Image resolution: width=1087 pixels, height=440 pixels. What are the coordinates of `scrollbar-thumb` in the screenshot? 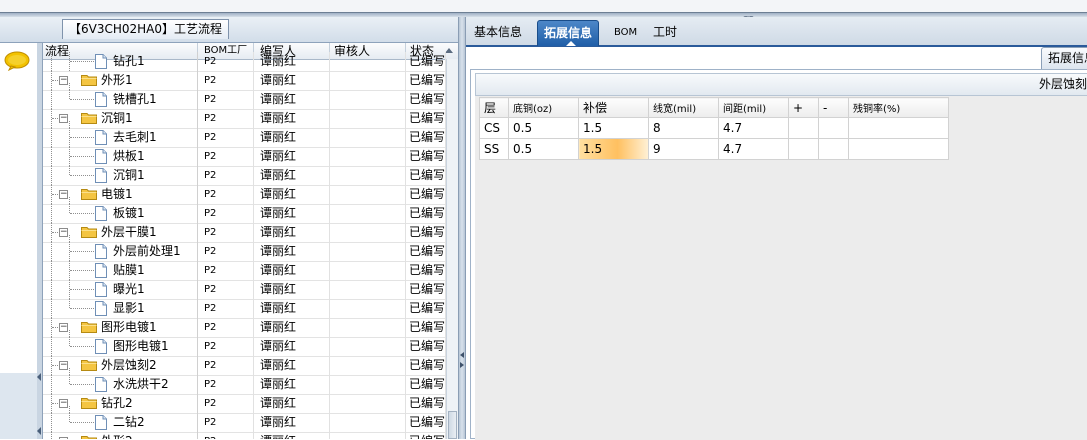 It's located at (452, 425).